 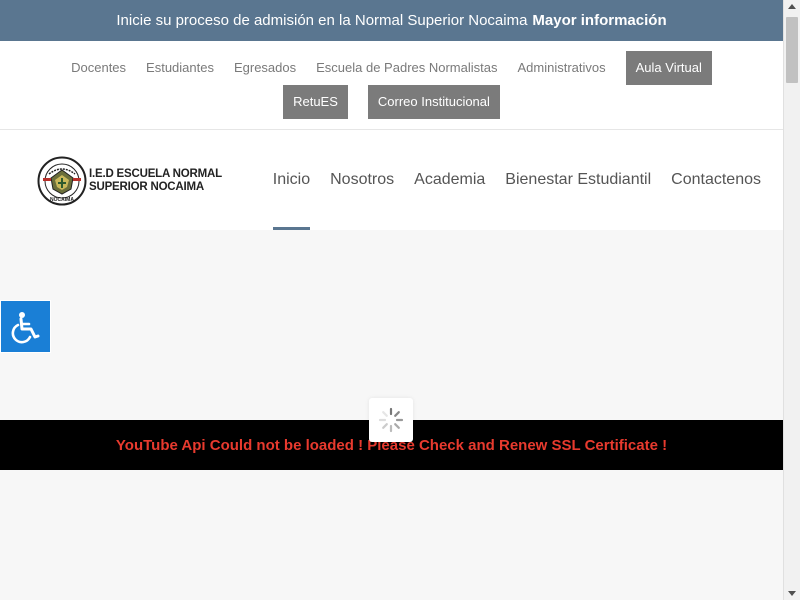 What do you see at coordinates (62, 200) in the screenshot?
I see `seal-text: NOCAIMA` at bounding box center [62, 200].